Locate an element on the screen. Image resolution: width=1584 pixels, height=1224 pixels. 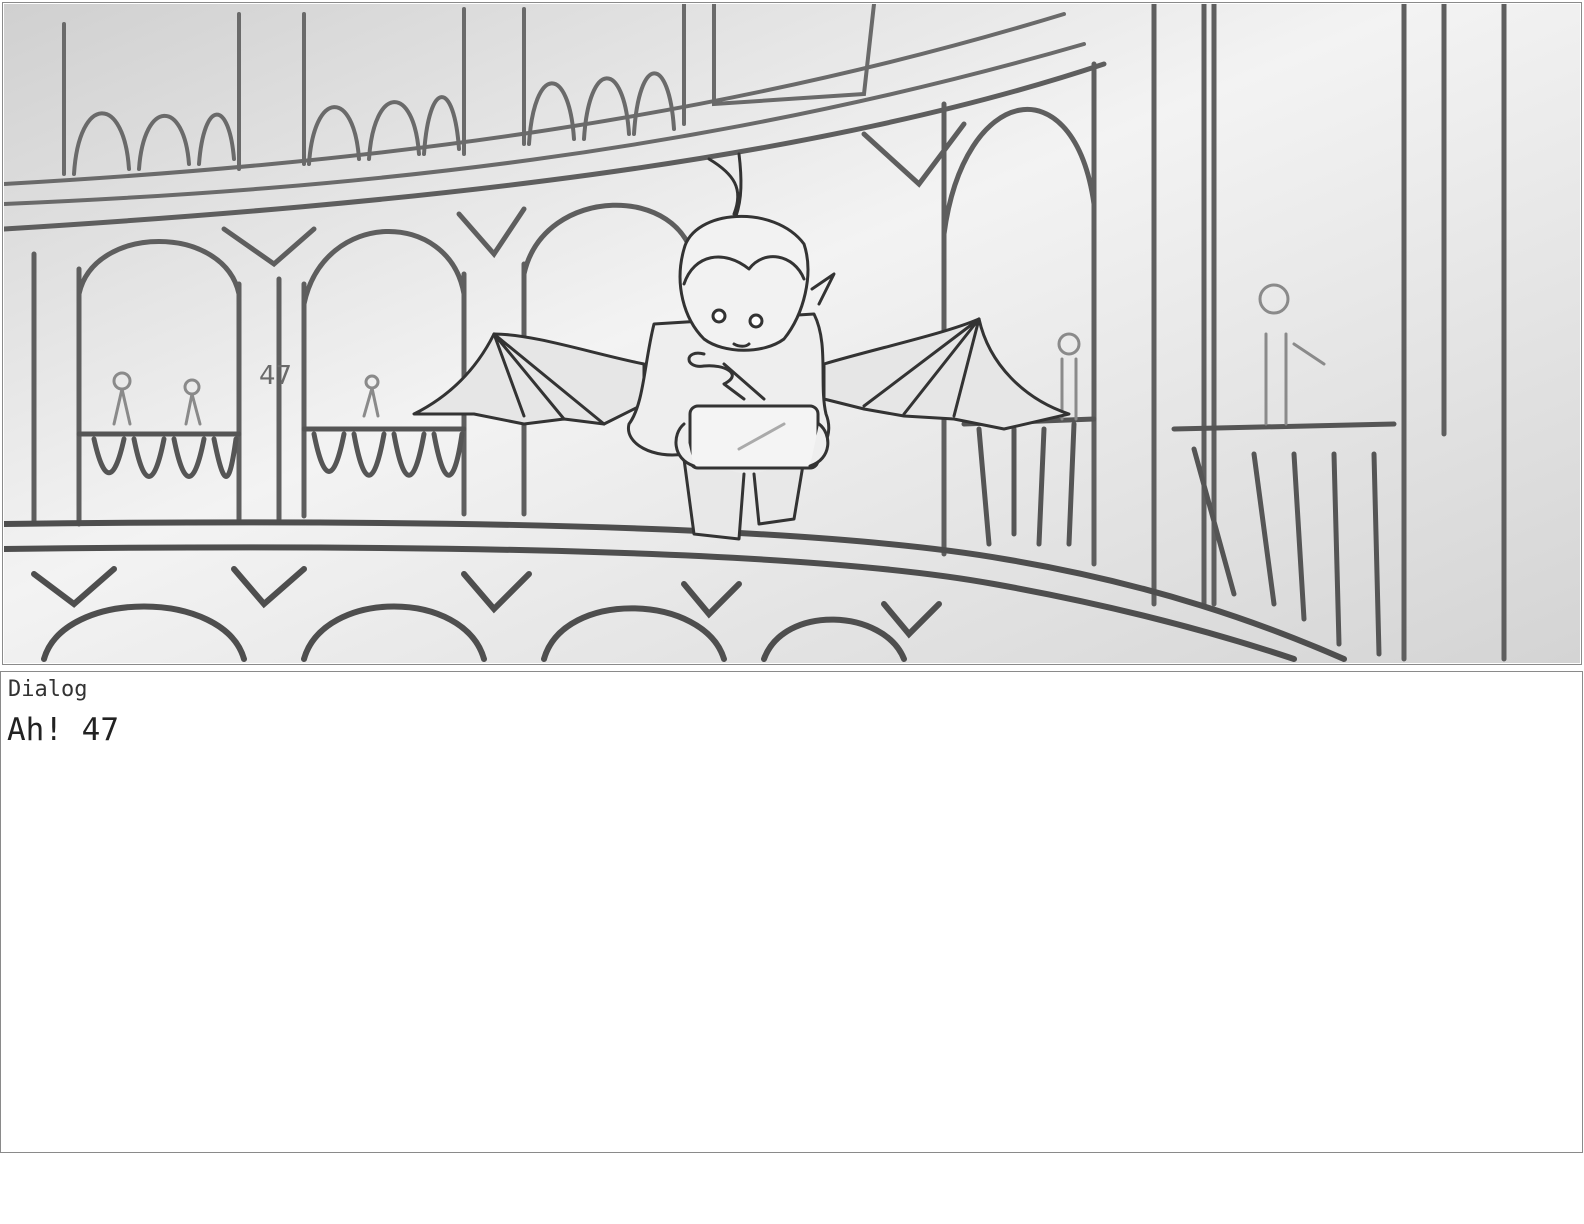
panel-number-label: 47 is located at coordinates (275, 376).